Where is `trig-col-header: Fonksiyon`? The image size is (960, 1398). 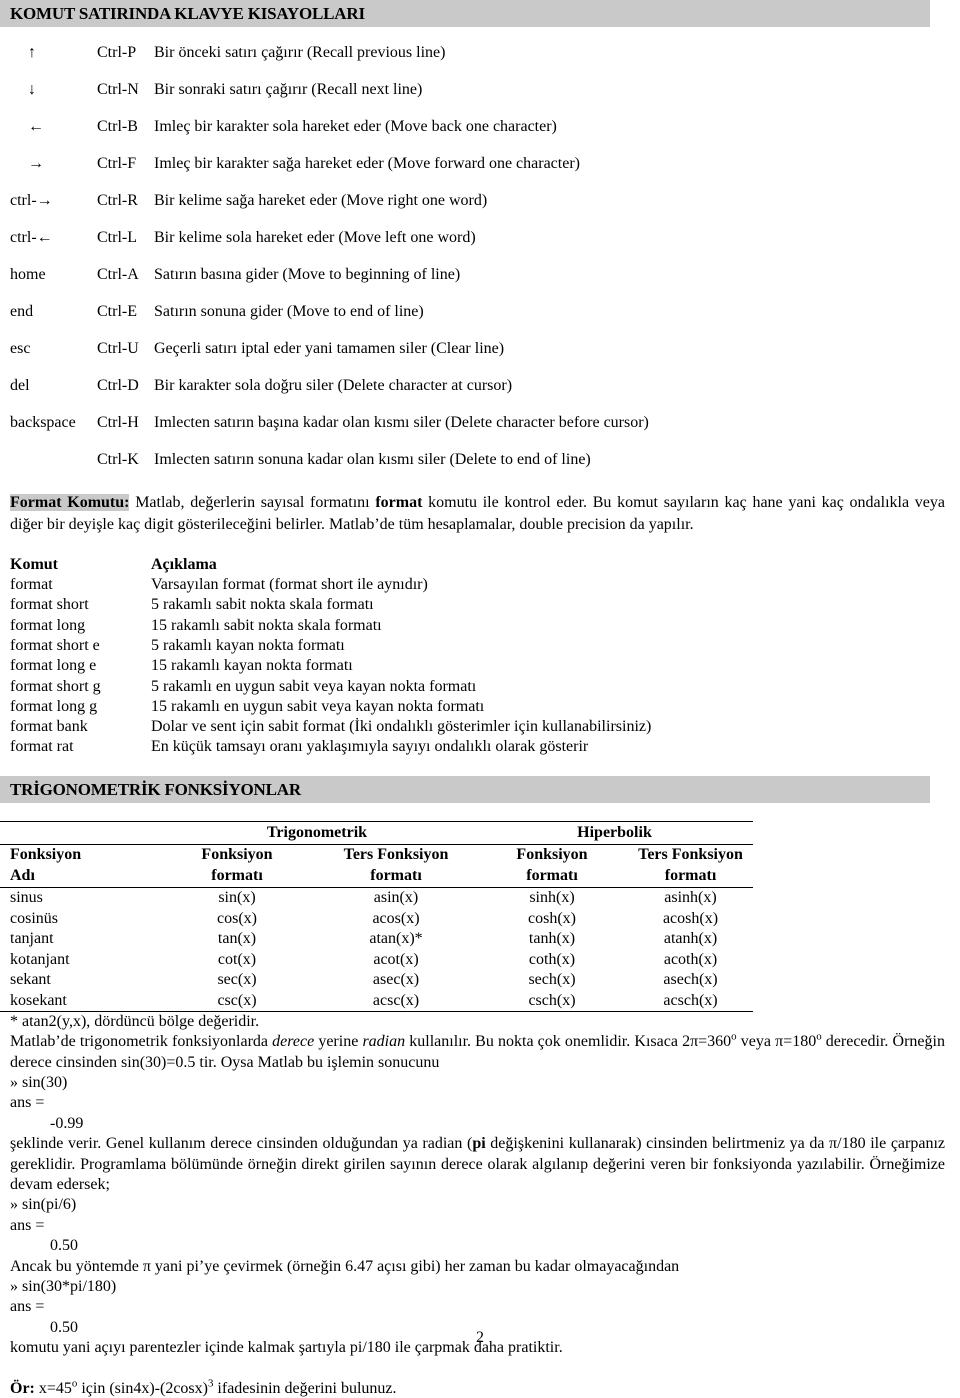
trig-col-header: Fonksiyon is located at coordinates (552, 855).